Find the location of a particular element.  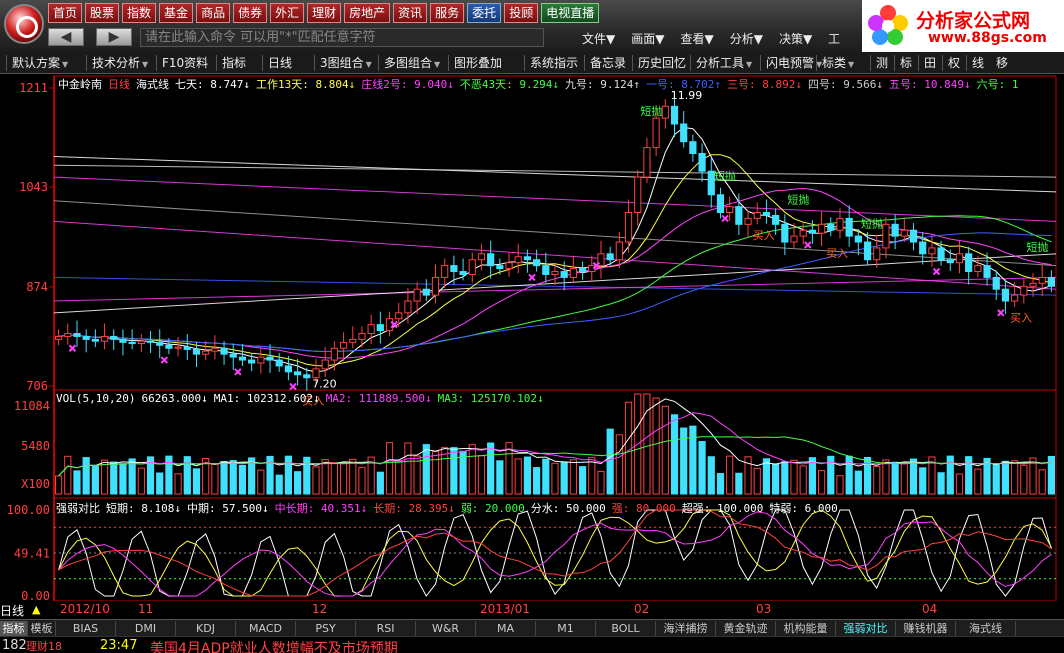

toolbar-item-6: 多图组合 is located at coordinates (412, 63).